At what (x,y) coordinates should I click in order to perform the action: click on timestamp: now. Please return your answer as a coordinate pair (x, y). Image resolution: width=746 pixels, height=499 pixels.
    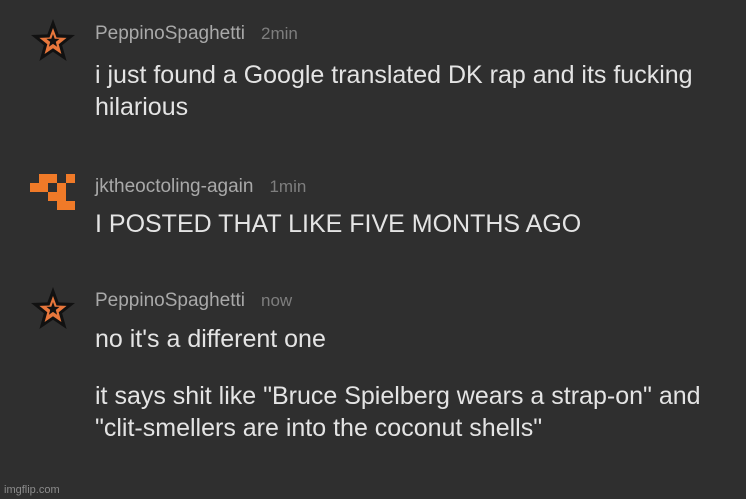
    Looking at the image, I should click on (277, 300).